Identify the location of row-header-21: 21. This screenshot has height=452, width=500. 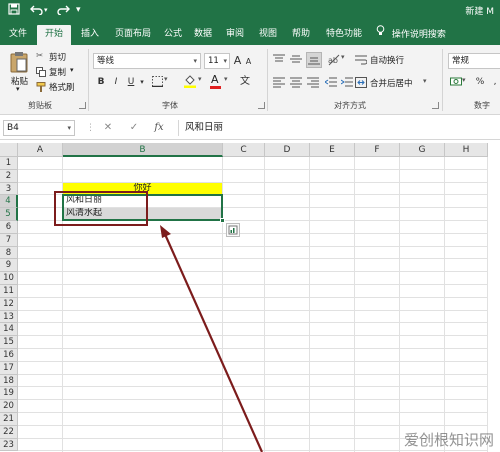
(9, 419).